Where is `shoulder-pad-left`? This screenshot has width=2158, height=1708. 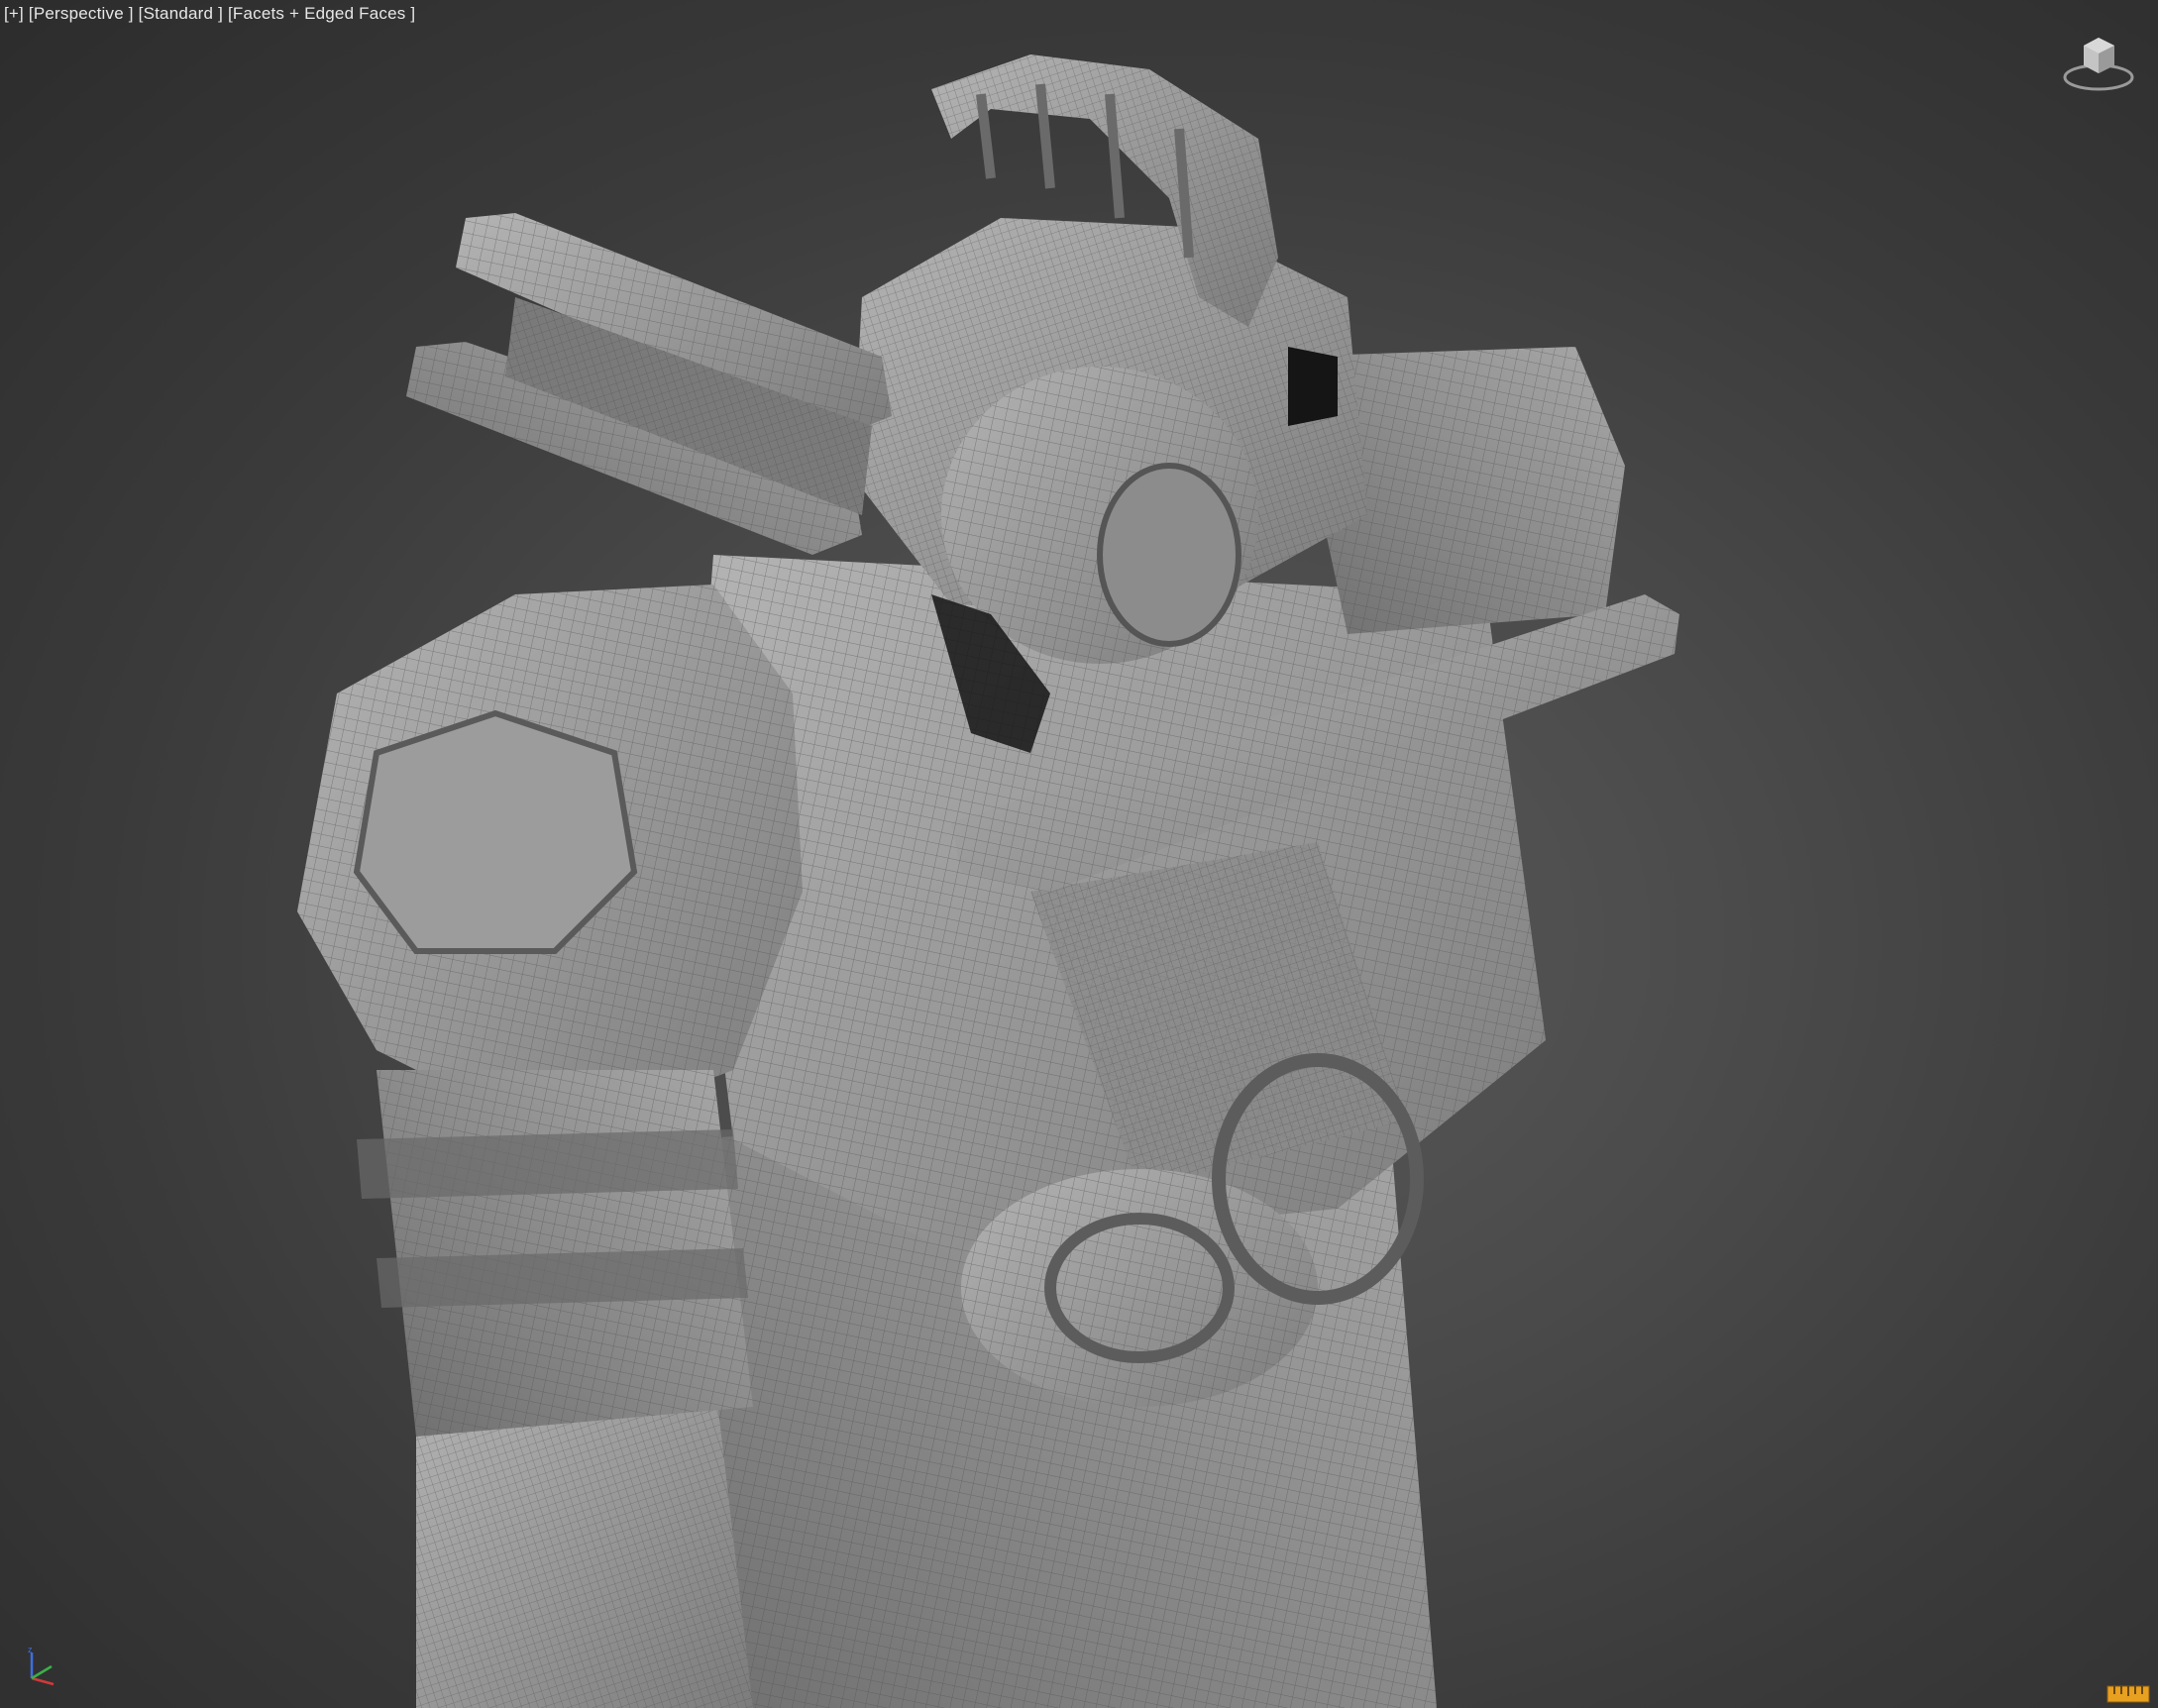 shoulder-pad-left is located at coordinates (550, 862).